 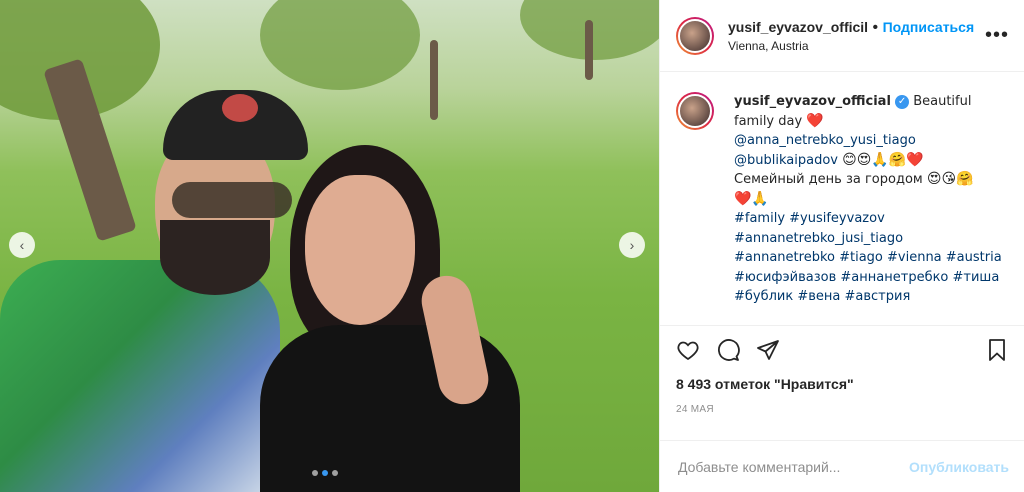 What do you see at coordinates (959, 467) in the screenshot?
I see `publish-button: Опубликовать` at bounding box center [959, 467].